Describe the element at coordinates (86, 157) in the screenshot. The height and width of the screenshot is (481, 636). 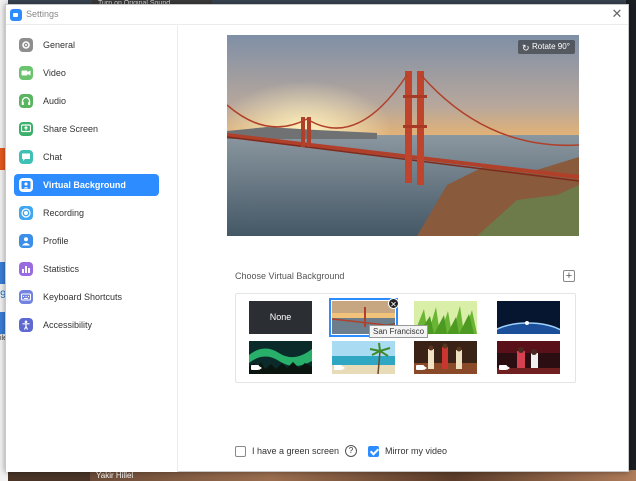
I see `sidebar-item-chat: Chat` at that location.